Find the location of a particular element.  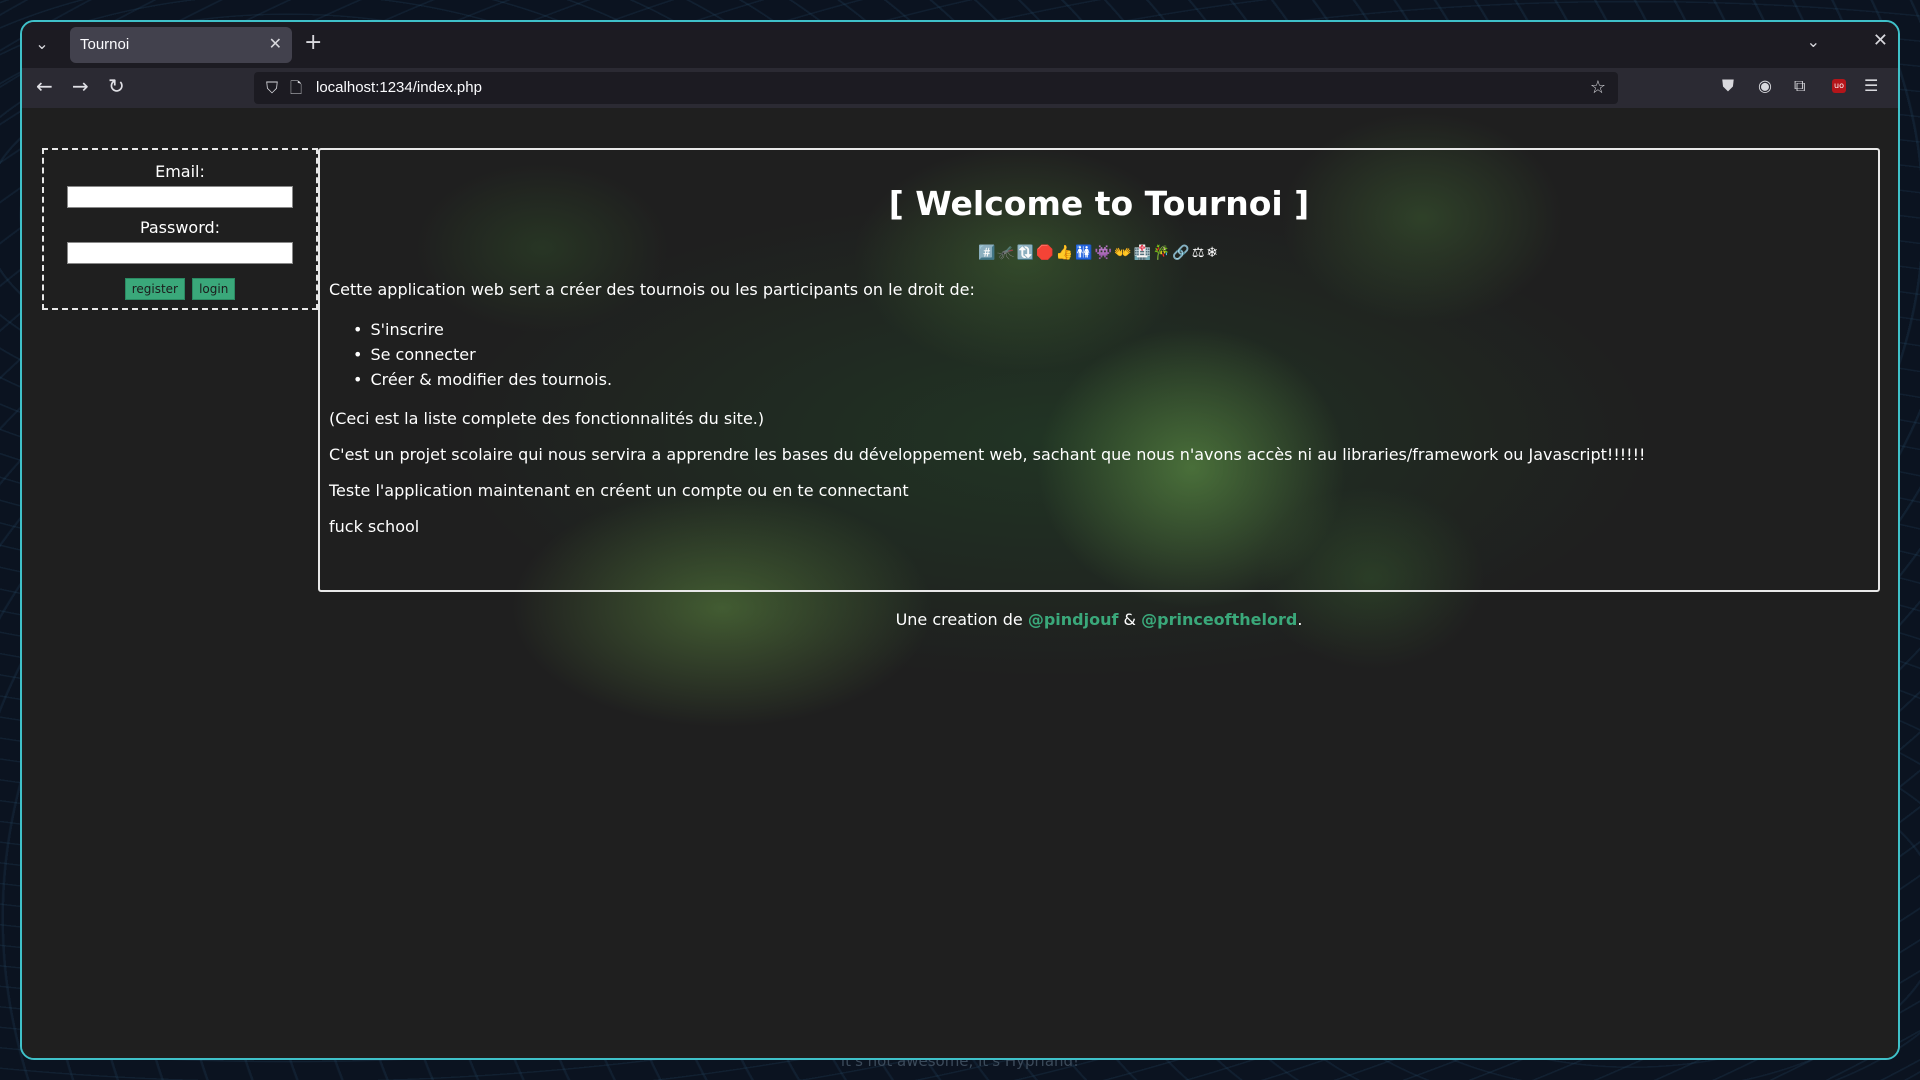

login-form: Email: Password: register login is located at coordinates (180, 229).